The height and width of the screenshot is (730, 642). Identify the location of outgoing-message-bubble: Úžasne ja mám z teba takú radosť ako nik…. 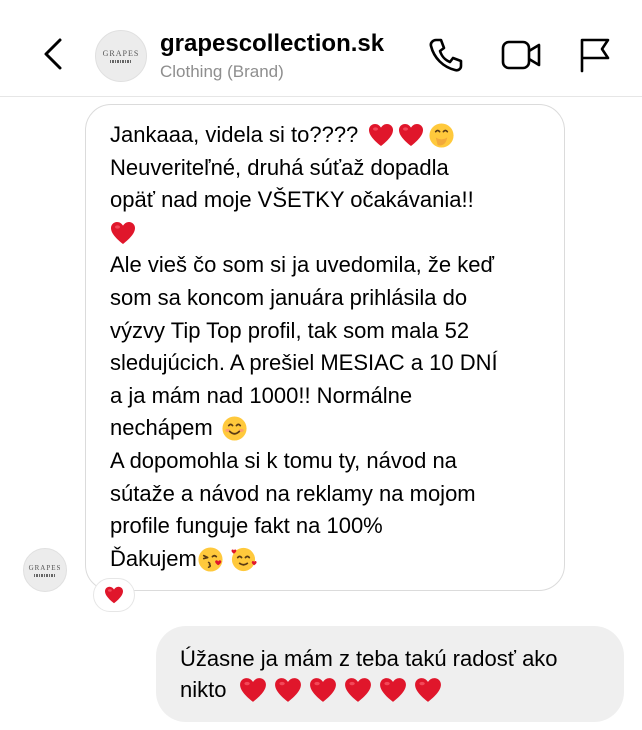
(390, 674).